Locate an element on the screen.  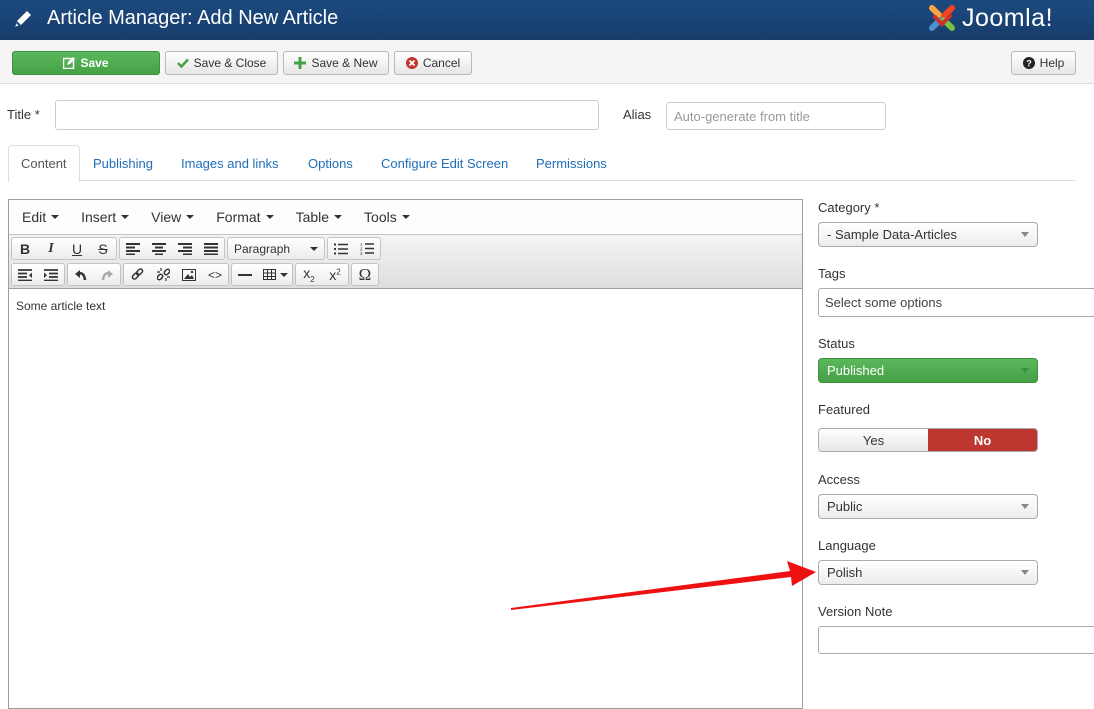
tab-publishing: Publishing is located at coordinates (123, 163).